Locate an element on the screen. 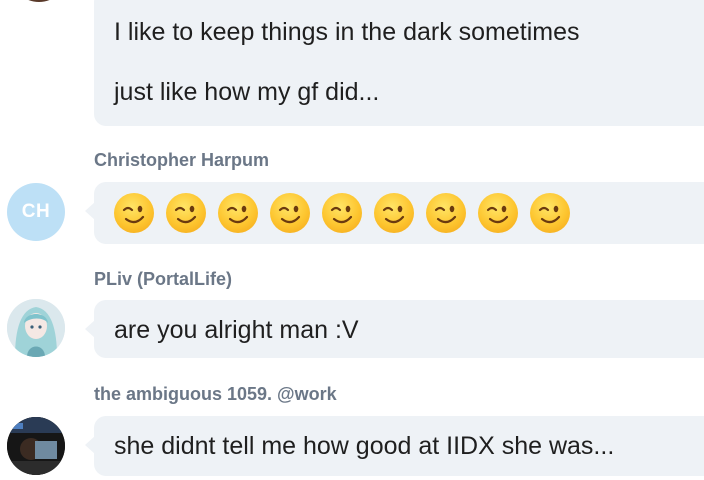  message-text: are you alright man :V is located at coordinates (236, 330).